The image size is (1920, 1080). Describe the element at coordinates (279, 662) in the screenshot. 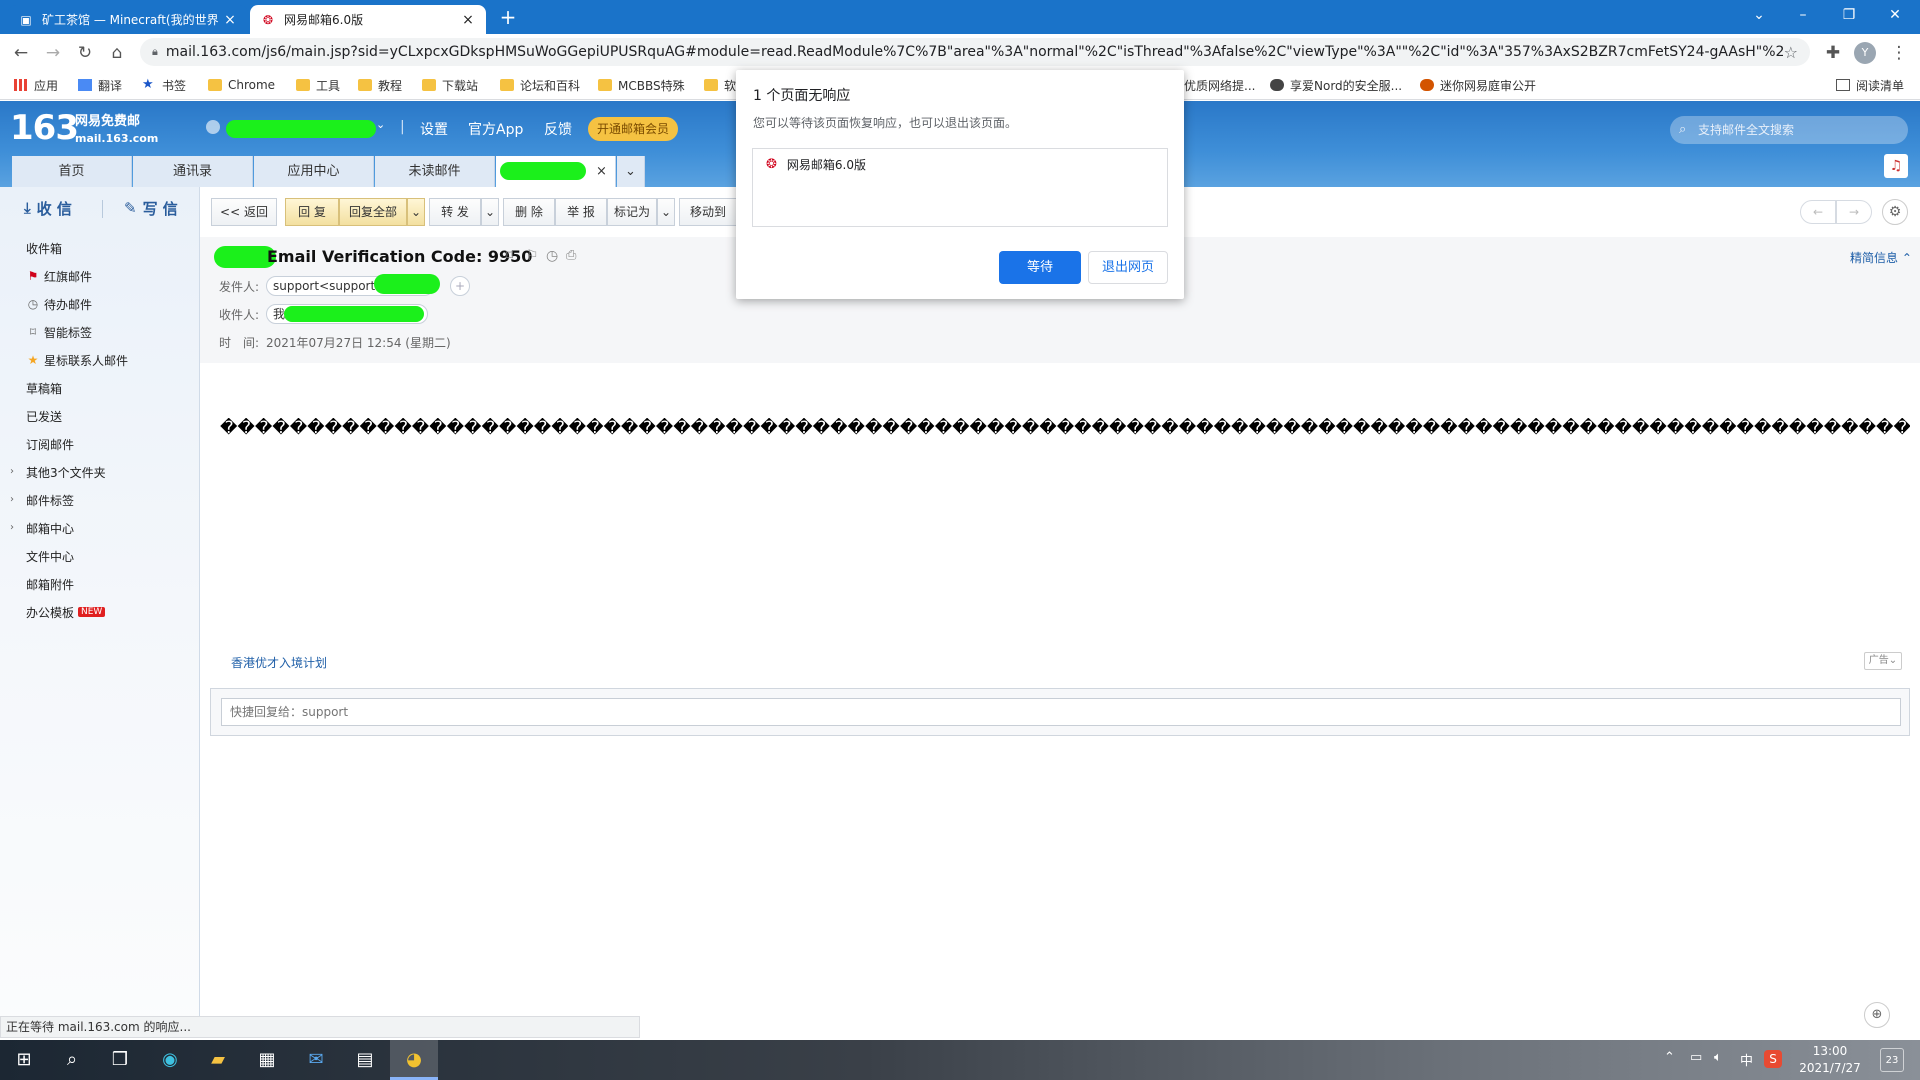

I see `ad-link: 香港优才入境计划` at that location.